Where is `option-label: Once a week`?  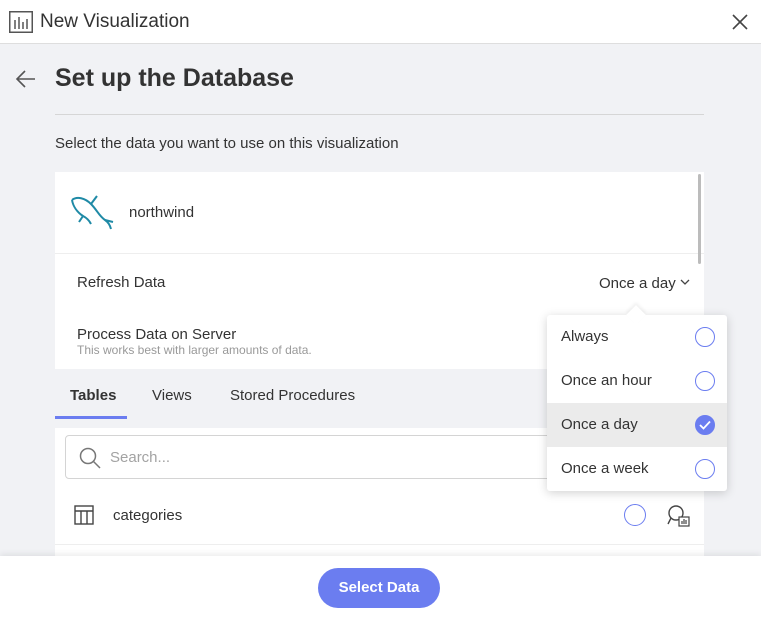
option-label: Once a week is located at coordinates (605, 468).